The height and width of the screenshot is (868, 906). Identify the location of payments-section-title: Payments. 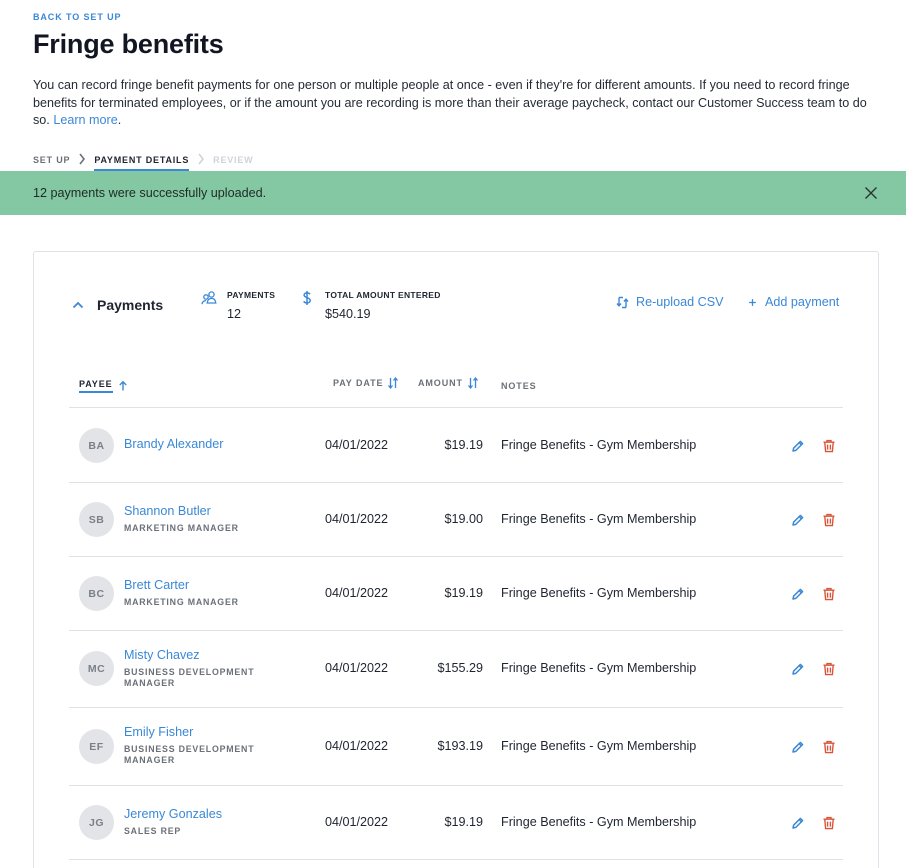
(130, 305).